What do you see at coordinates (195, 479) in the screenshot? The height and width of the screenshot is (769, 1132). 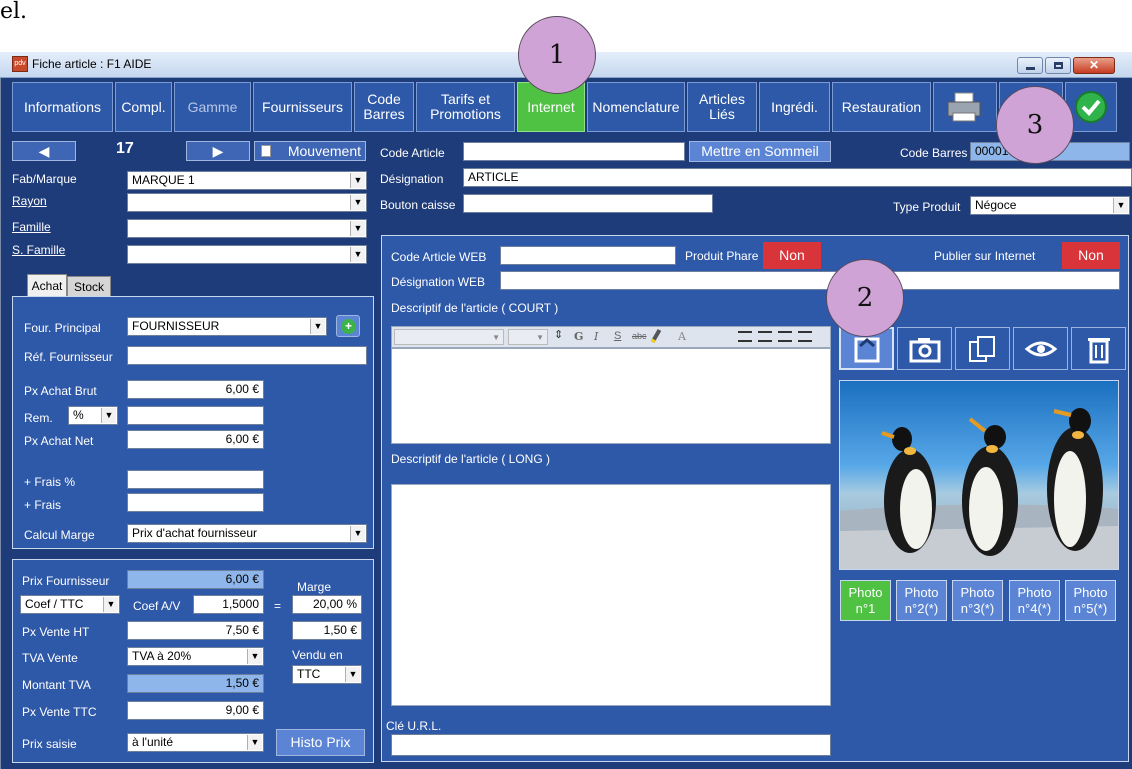 I see `frais-pct-input` at bounding box center [195, 479].